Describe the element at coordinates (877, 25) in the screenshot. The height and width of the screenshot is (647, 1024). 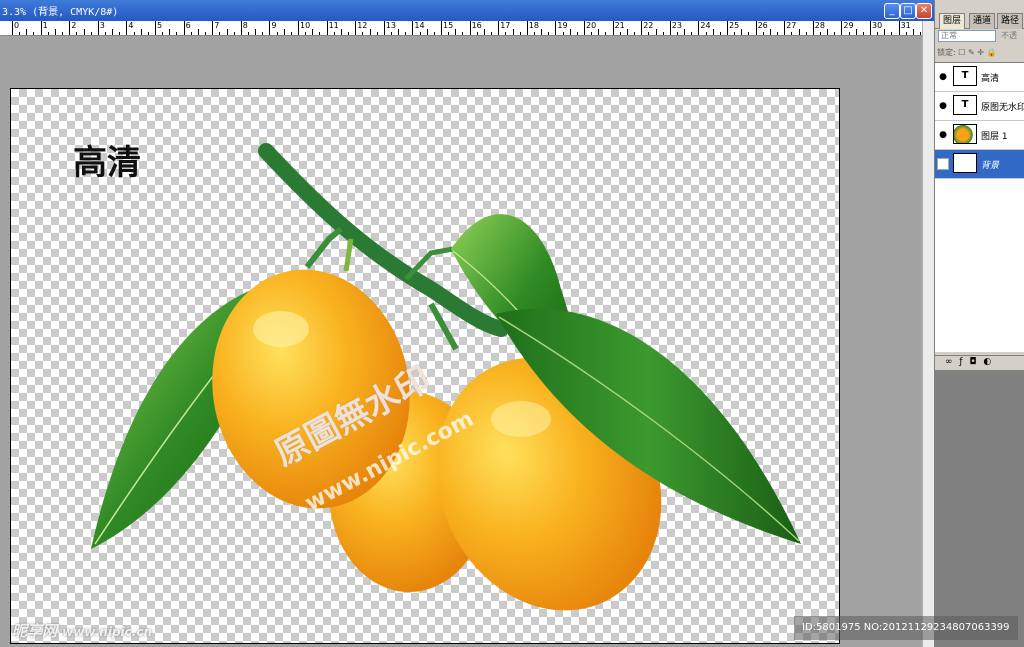
I see `ruler-label: 30` at that location.